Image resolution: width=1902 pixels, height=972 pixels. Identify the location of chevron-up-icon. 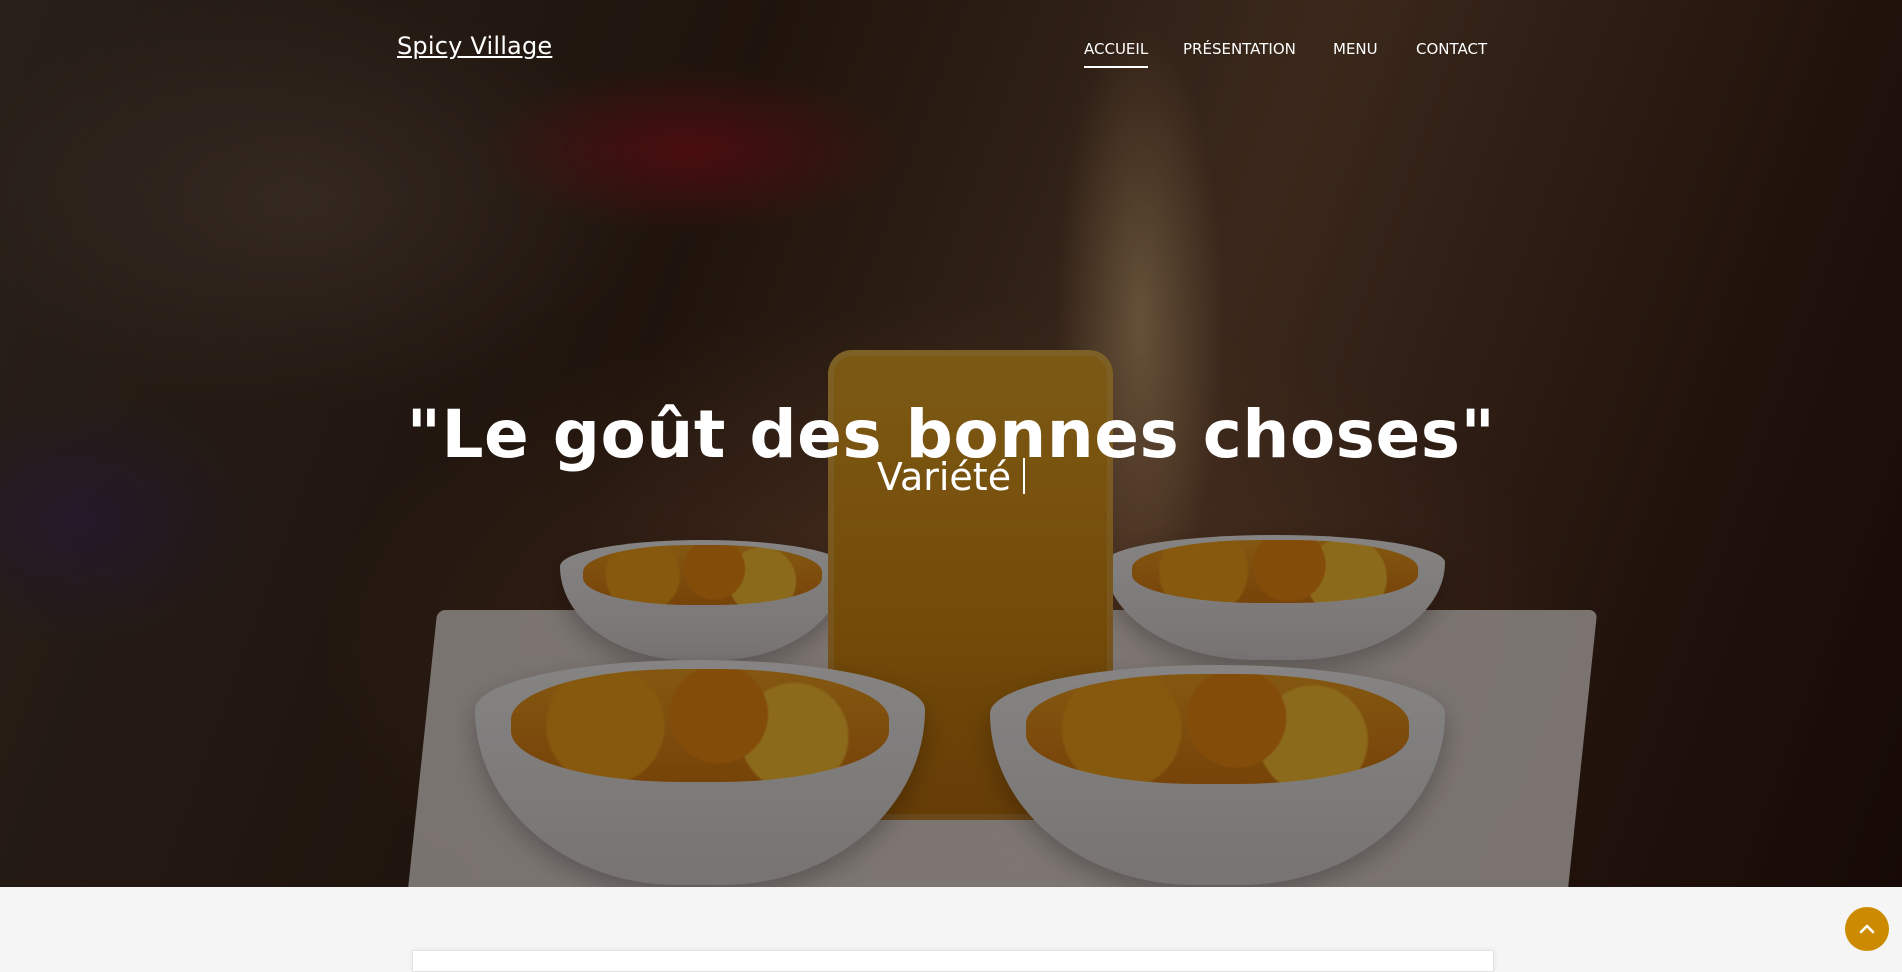
(1867, 929).